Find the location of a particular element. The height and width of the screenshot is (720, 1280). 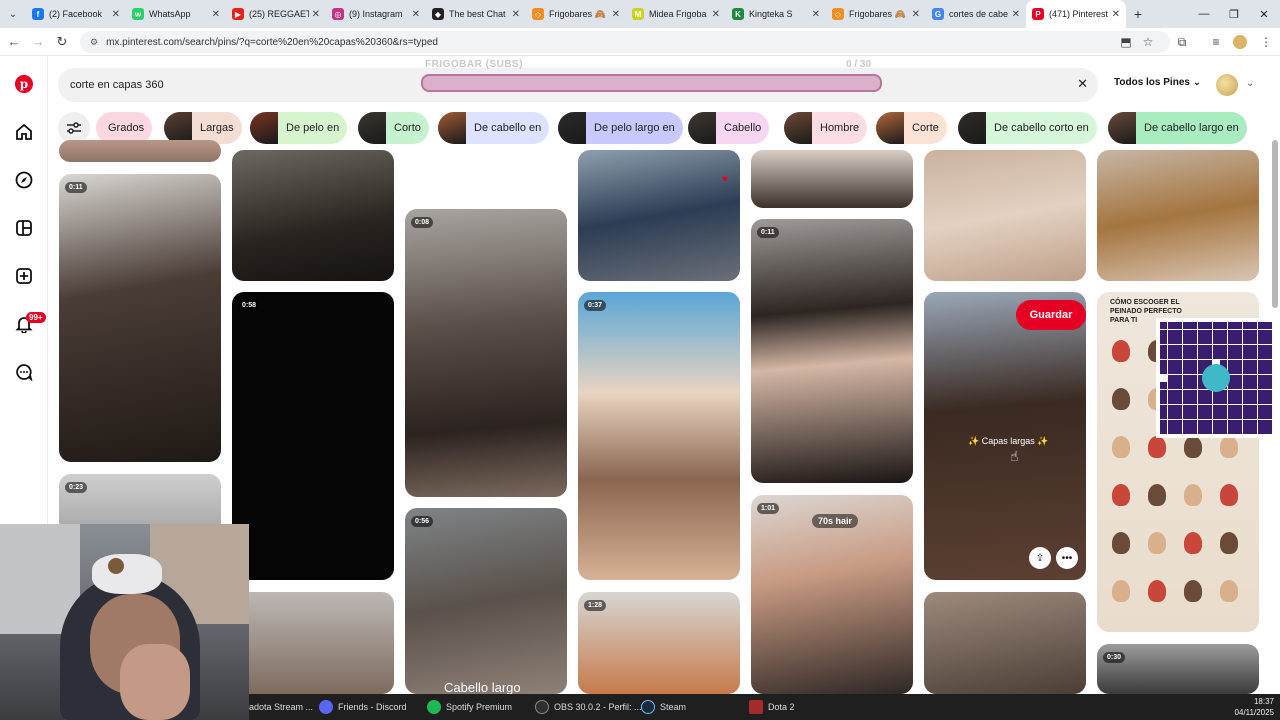

profile-icon is located at coordinates (1240, 42).